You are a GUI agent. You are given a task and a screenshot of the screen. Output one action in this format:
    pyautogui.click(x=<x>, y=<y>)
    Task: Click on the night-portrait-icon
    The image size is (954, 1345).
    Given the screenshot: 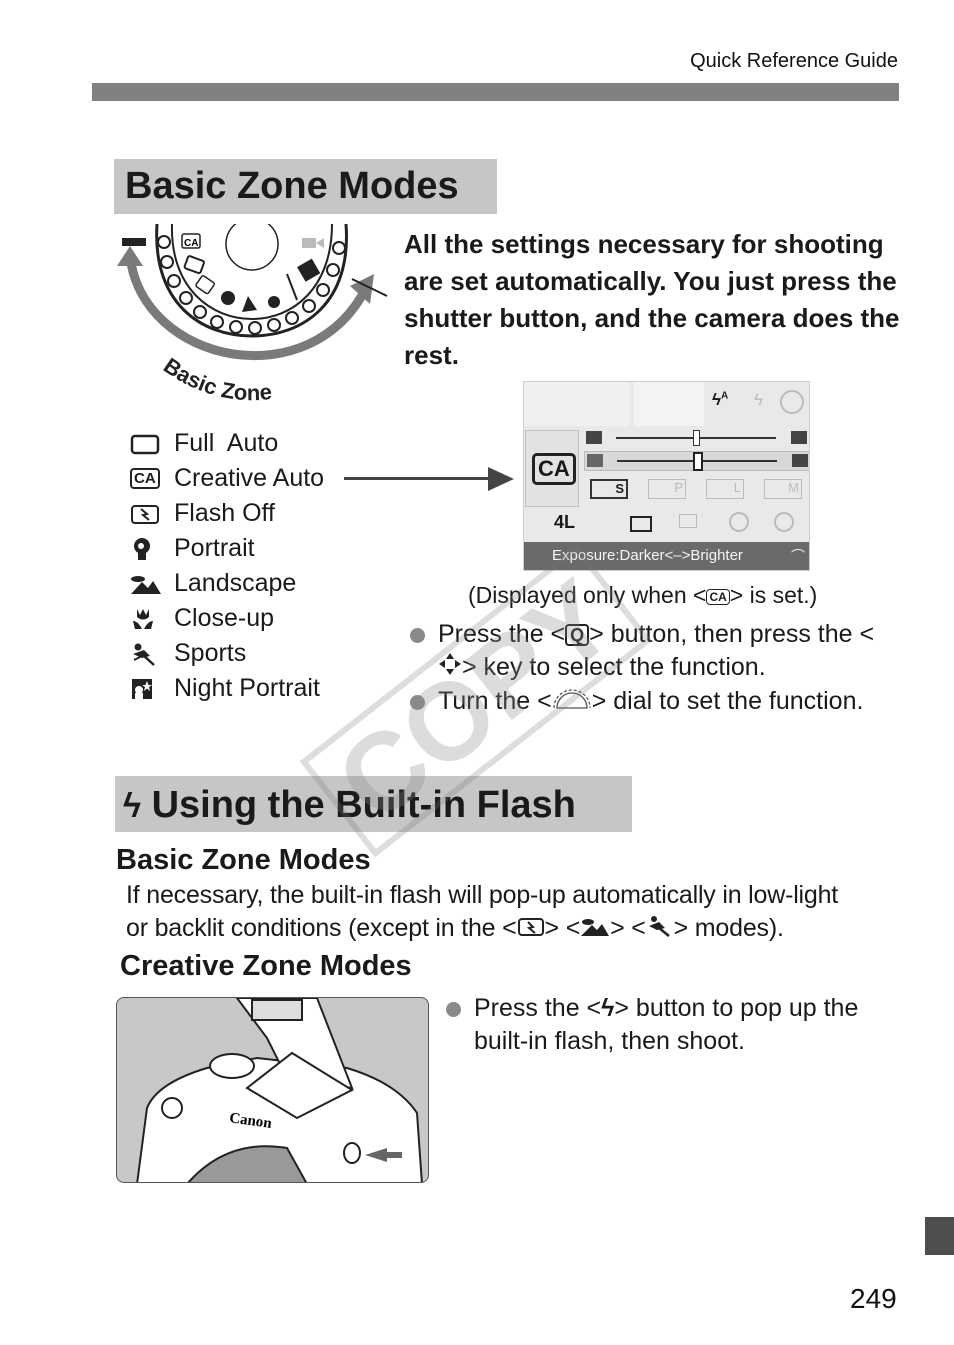 What is the action you would take?
    pyautogui.click(x=146, y=689)
    